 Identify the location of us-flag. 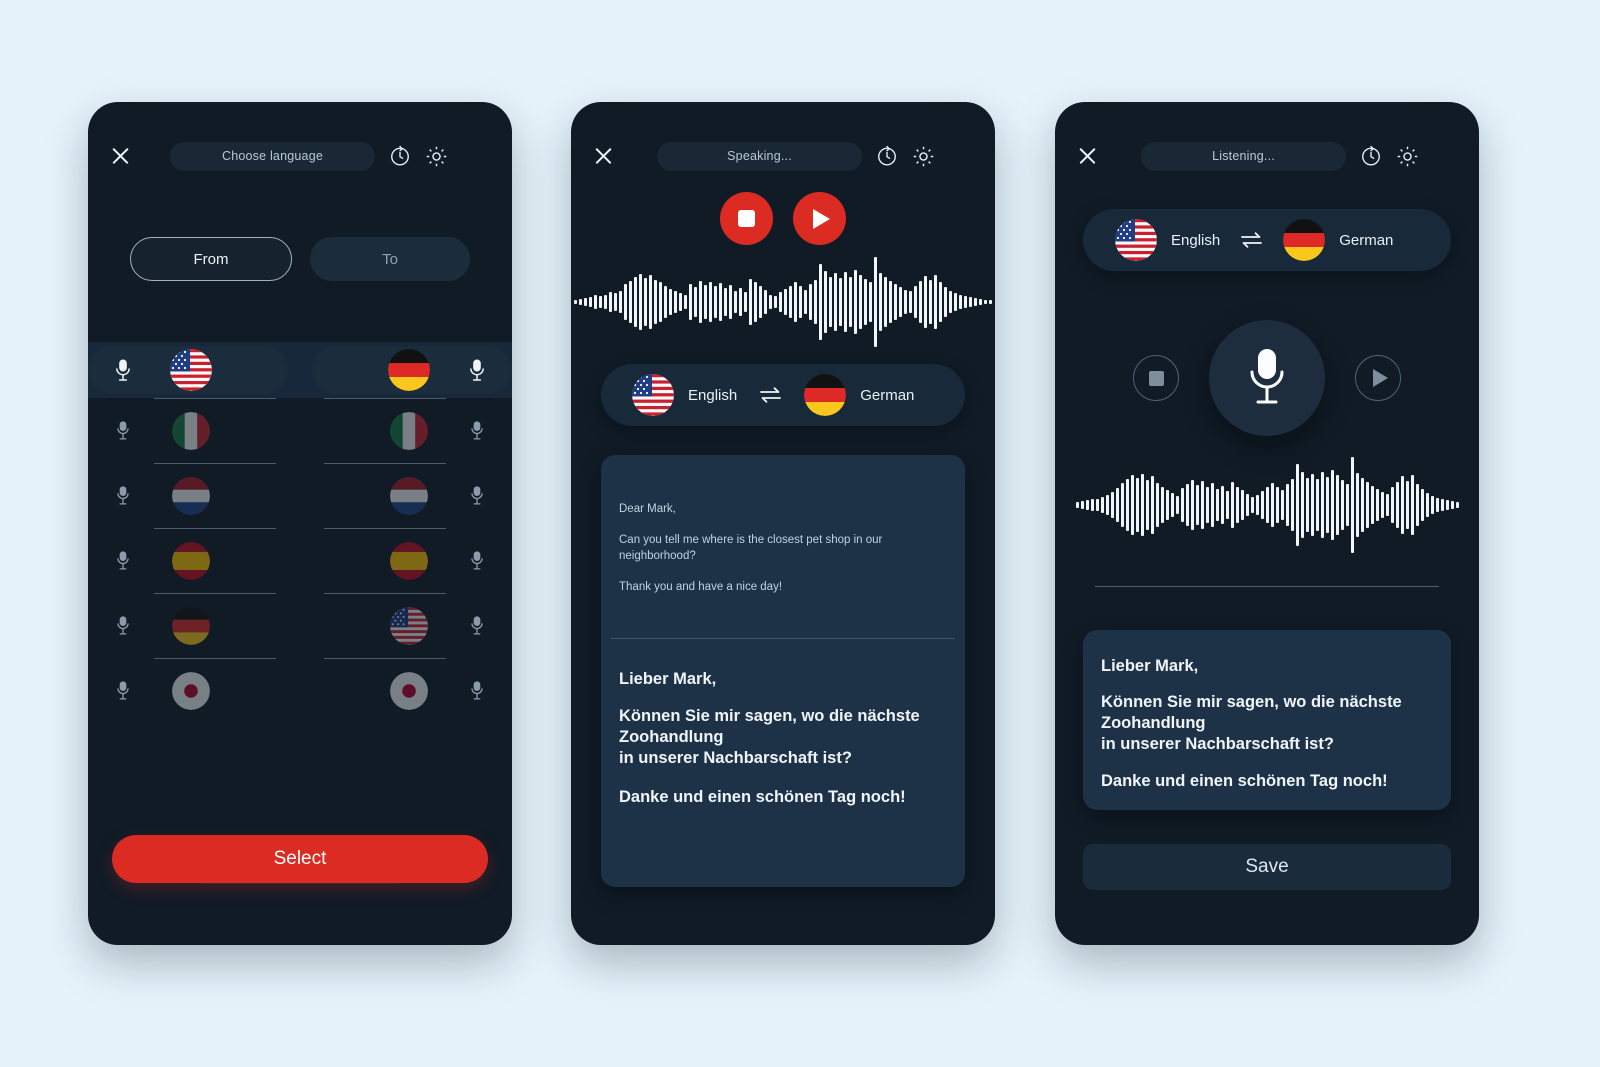
(1136, 240).